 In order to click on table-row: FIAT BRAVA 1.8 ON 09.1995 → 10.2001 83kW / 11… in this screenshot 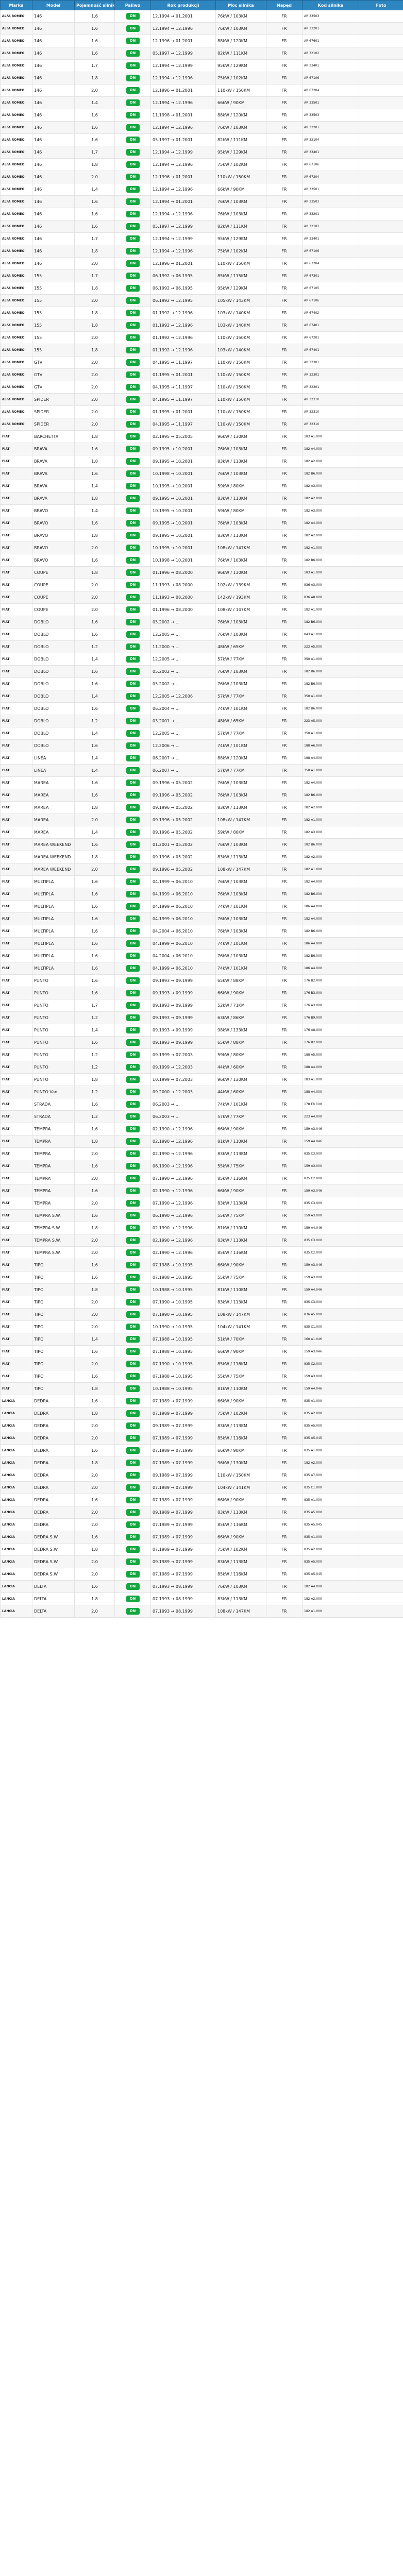, I will do `click(202, 461)`.